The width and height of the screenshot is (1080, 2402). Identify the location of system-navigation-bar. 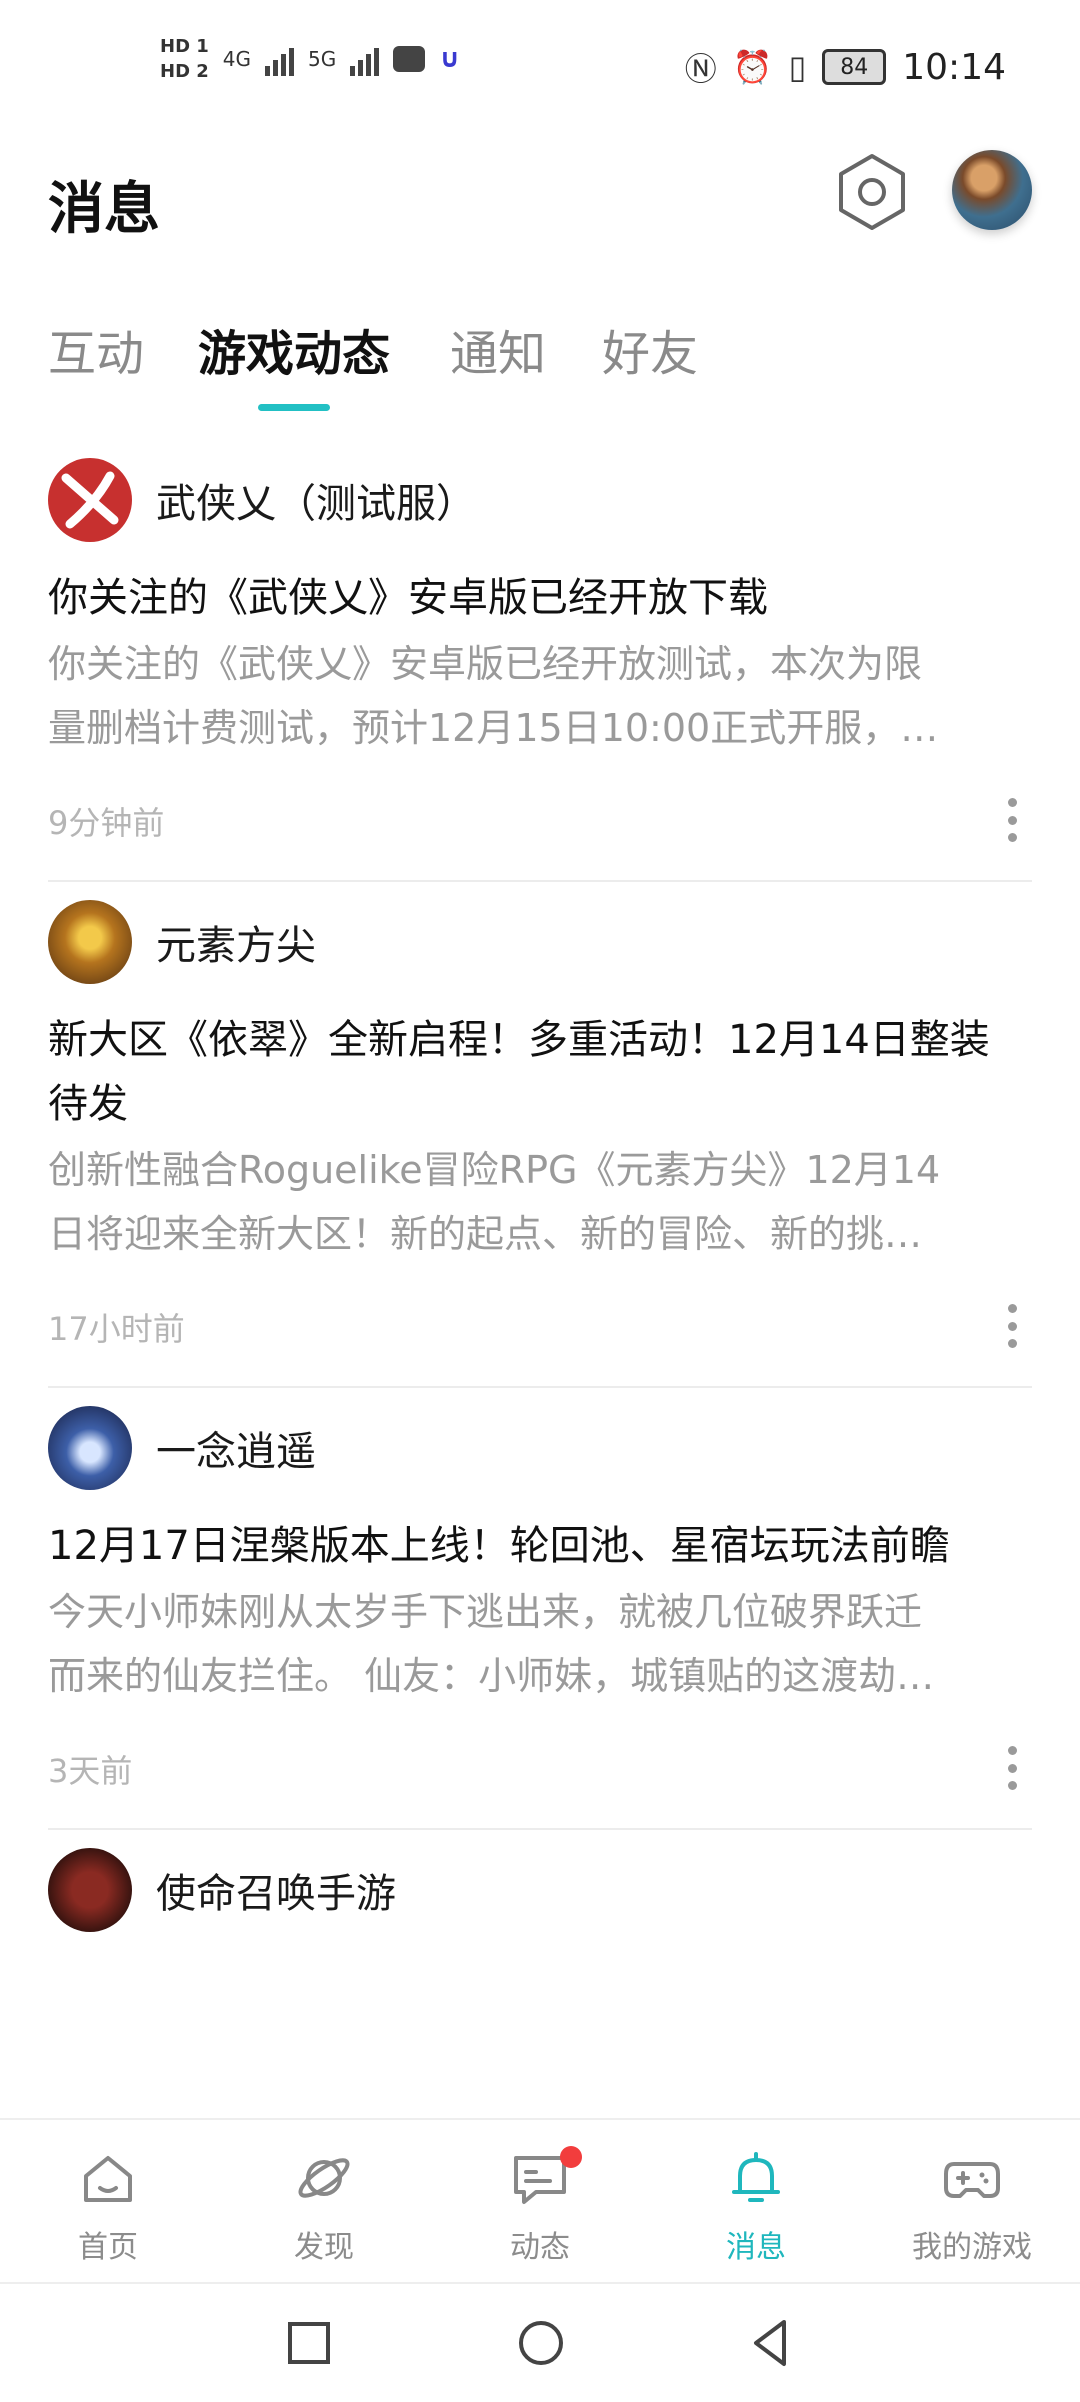
(540, 2342).